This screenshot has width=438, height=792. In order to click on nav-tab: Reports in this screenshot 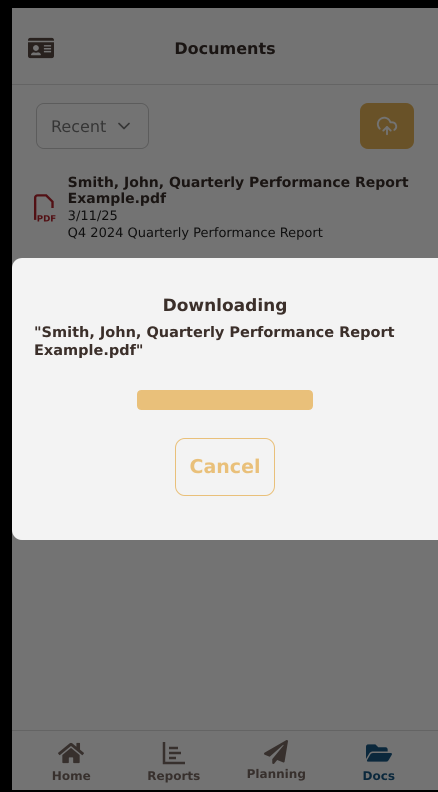, I will do `click(174, 761)`.